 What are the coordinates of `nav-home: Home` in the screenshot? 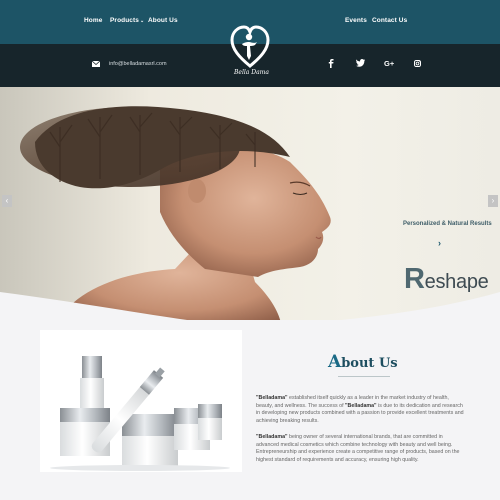 It's located at (93, 20).